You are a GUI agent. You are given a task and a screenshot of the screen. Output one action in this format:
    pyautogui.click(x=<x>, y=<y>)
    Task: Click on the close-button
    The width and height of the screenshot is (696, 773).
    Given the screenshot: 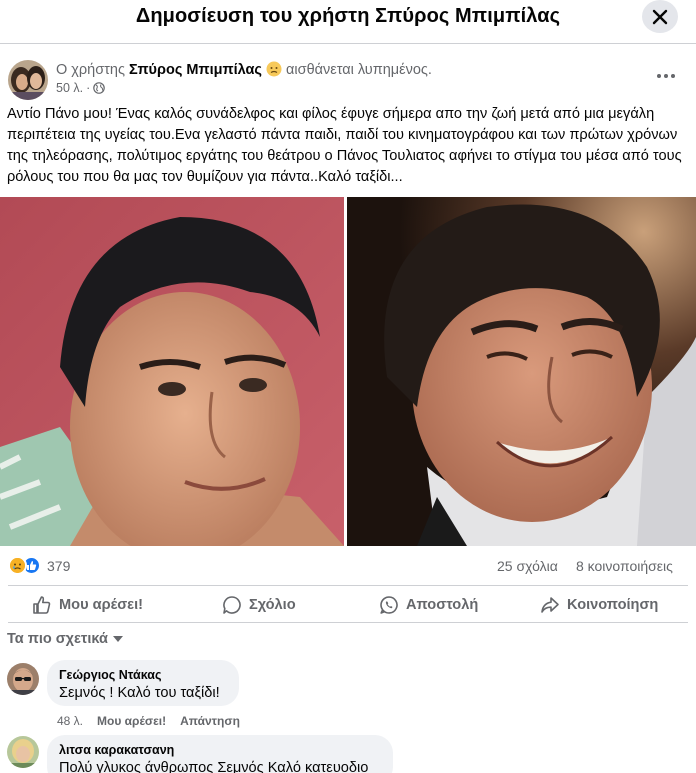 What is the action you would take?
    pyautogui.click(x=660, y=16)
    